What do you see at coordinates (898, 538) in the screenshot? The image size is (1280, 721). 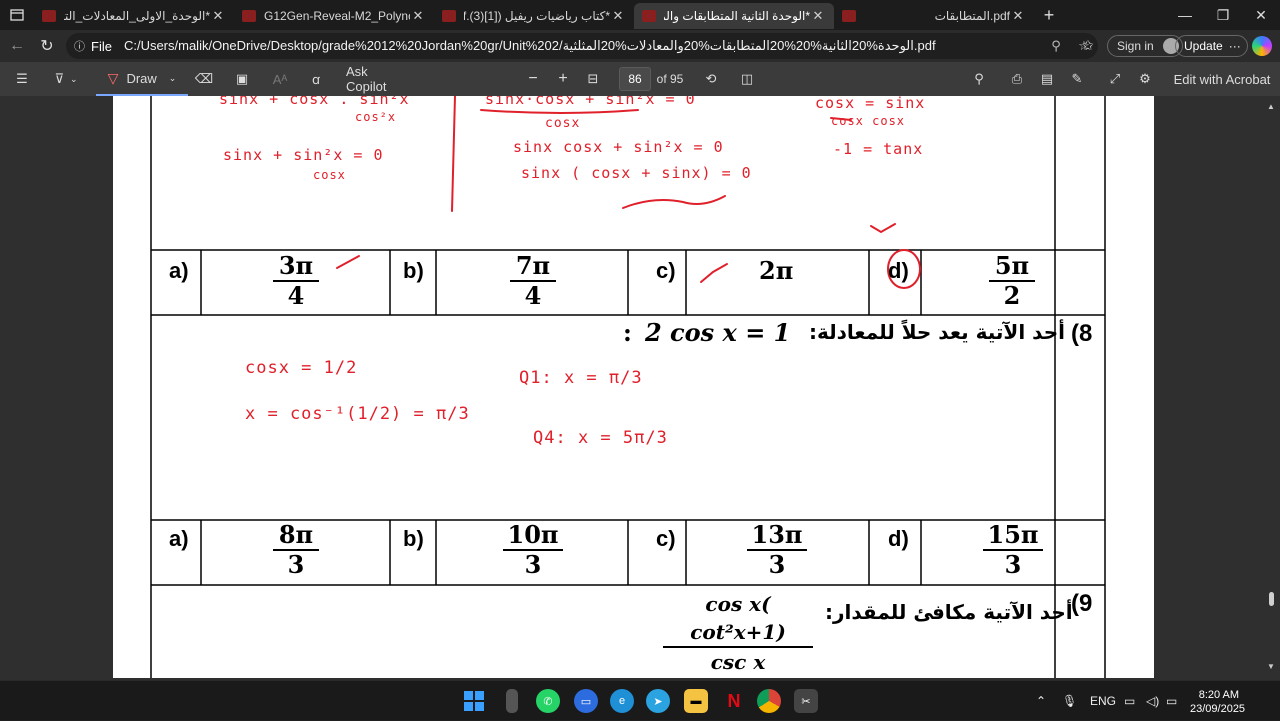 I see `option-d-label: d)` at bounding box center [898, 538].